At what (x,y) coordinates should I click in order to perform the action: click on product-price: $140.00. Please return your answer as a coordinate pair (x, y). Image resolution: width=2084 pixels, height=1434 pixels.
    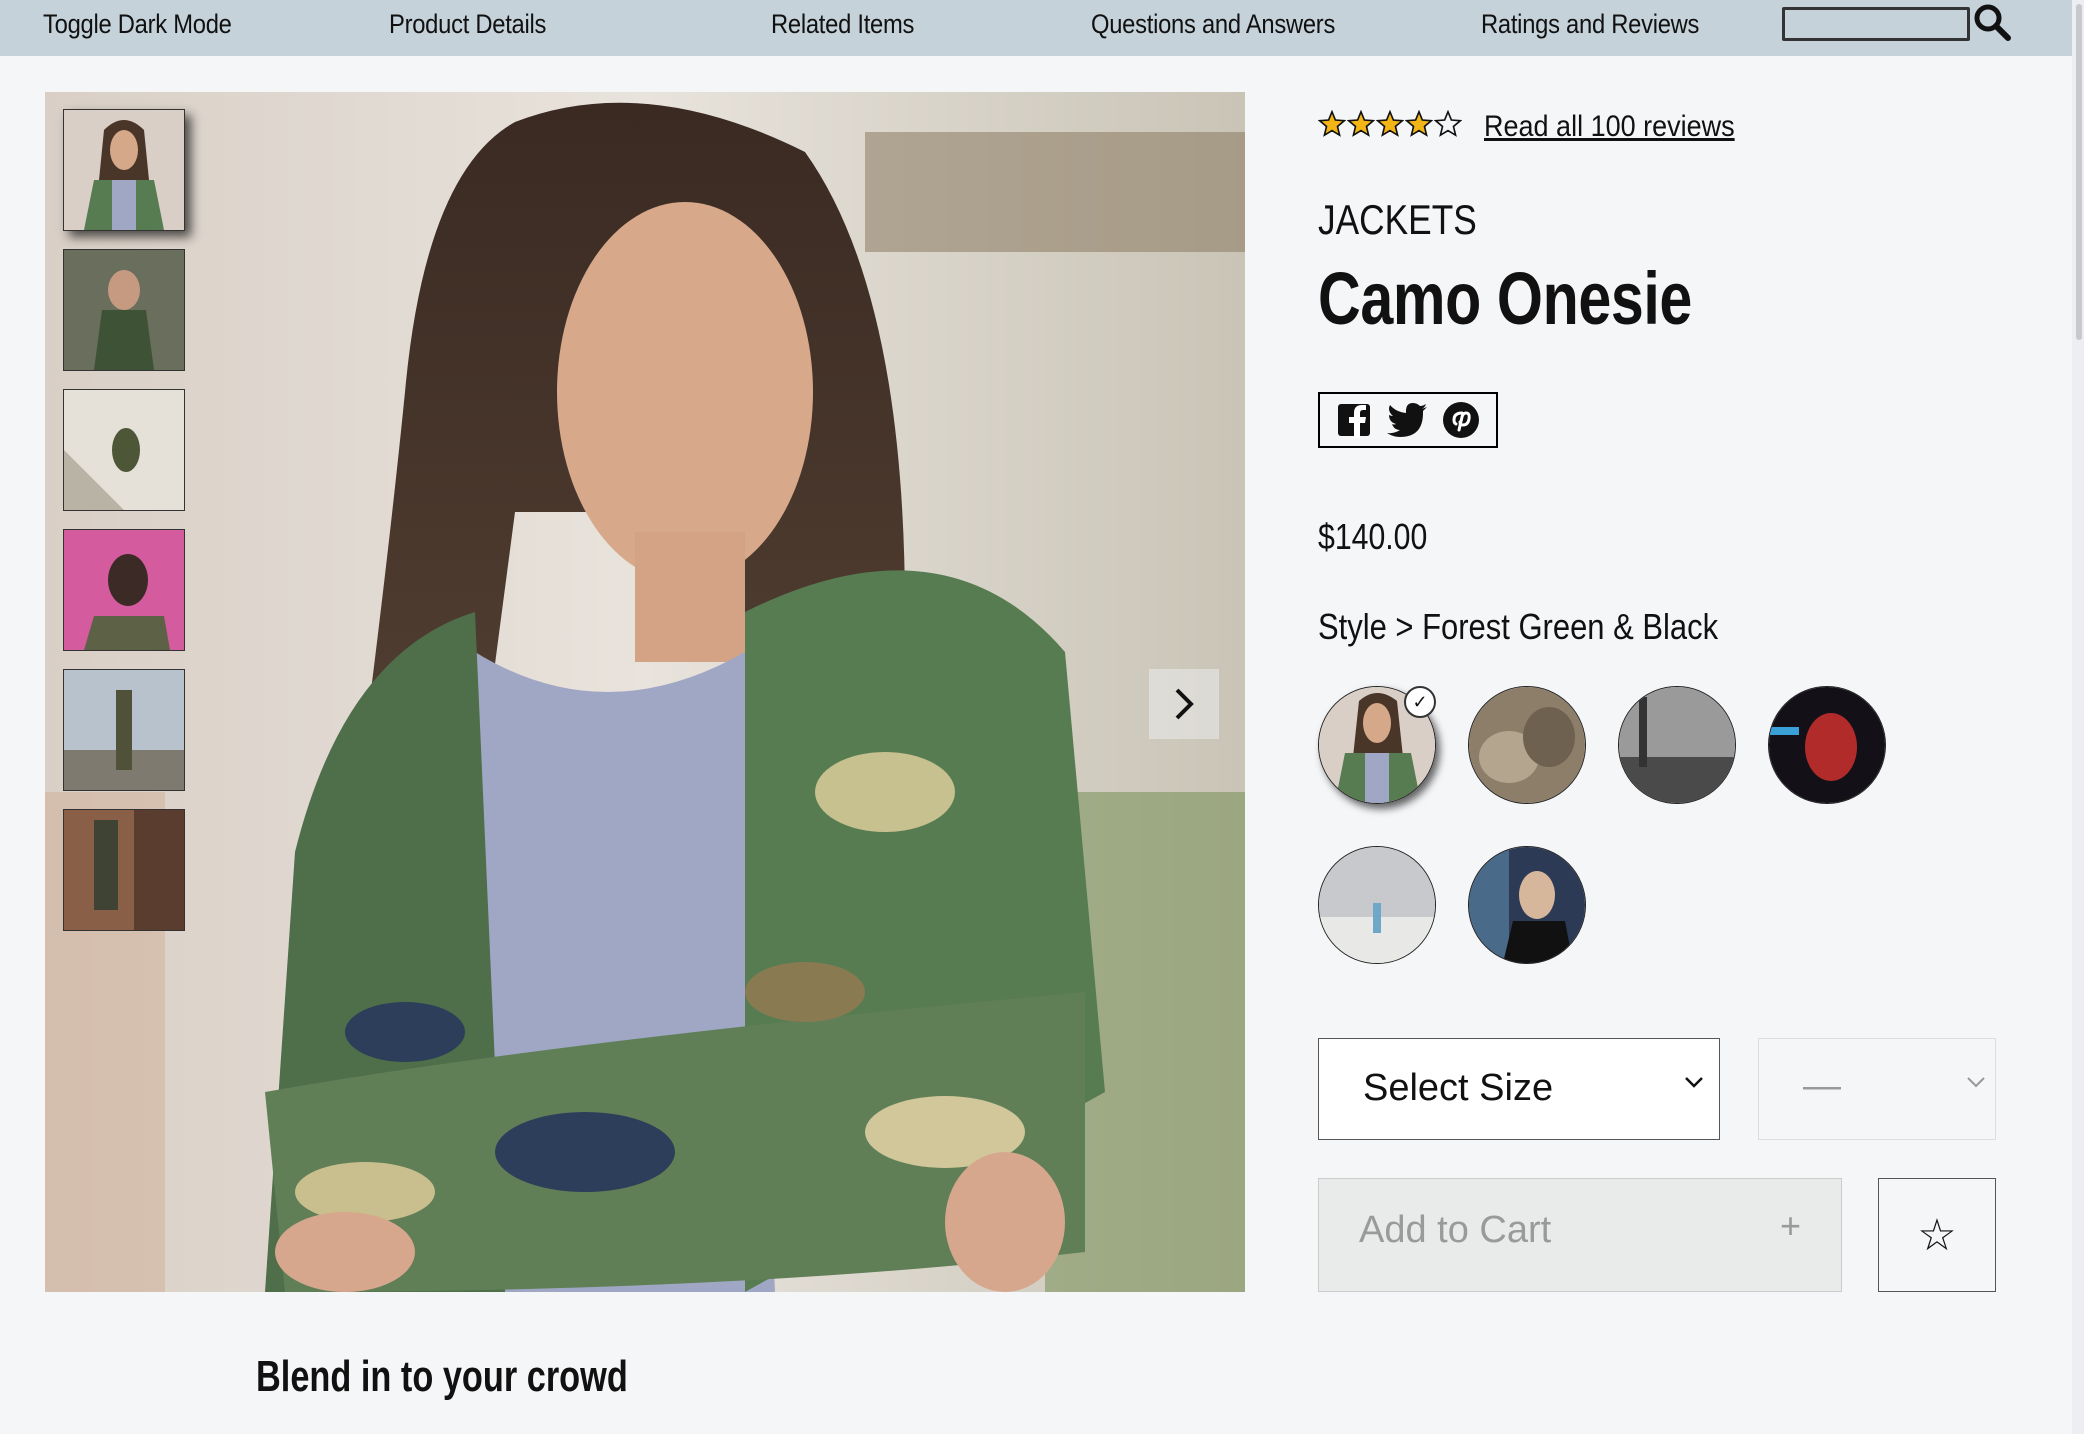
    Looking at the image, I should click on (1373, 536).